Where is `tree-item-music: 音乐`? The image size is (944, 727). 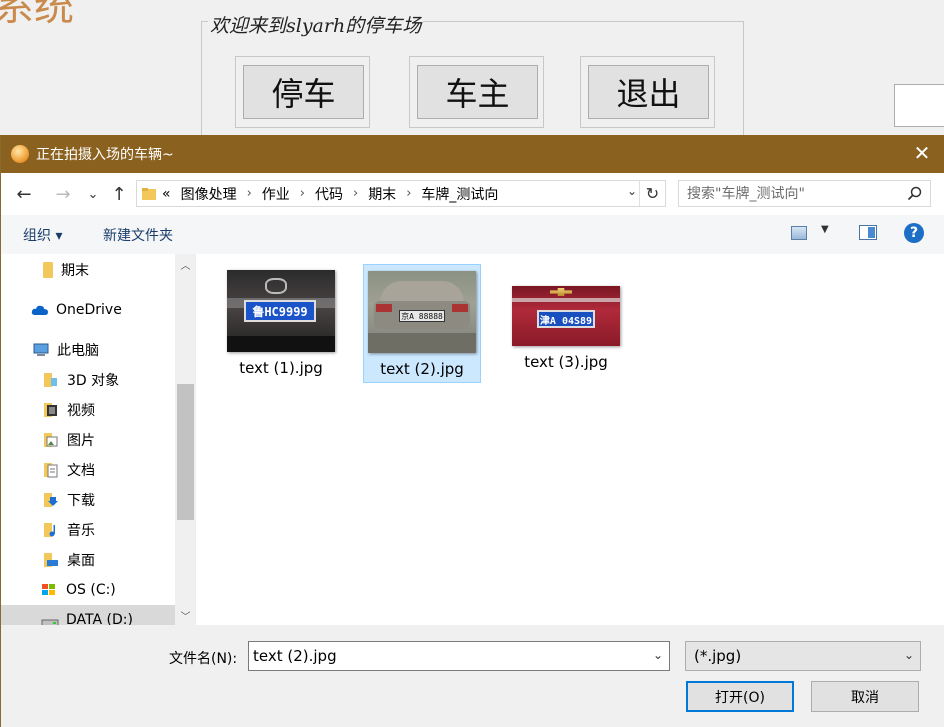 tree-item-music: 音乐 is located at coordinates (88, 530).